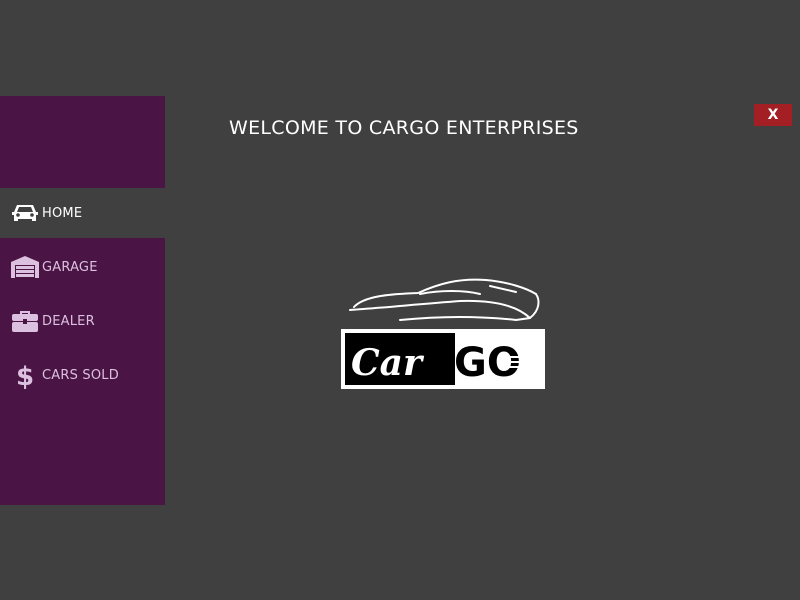 The width and height of the screenshot is (800, 600). I want to click on sidebar-item-home: HOME, so click(82, 213).